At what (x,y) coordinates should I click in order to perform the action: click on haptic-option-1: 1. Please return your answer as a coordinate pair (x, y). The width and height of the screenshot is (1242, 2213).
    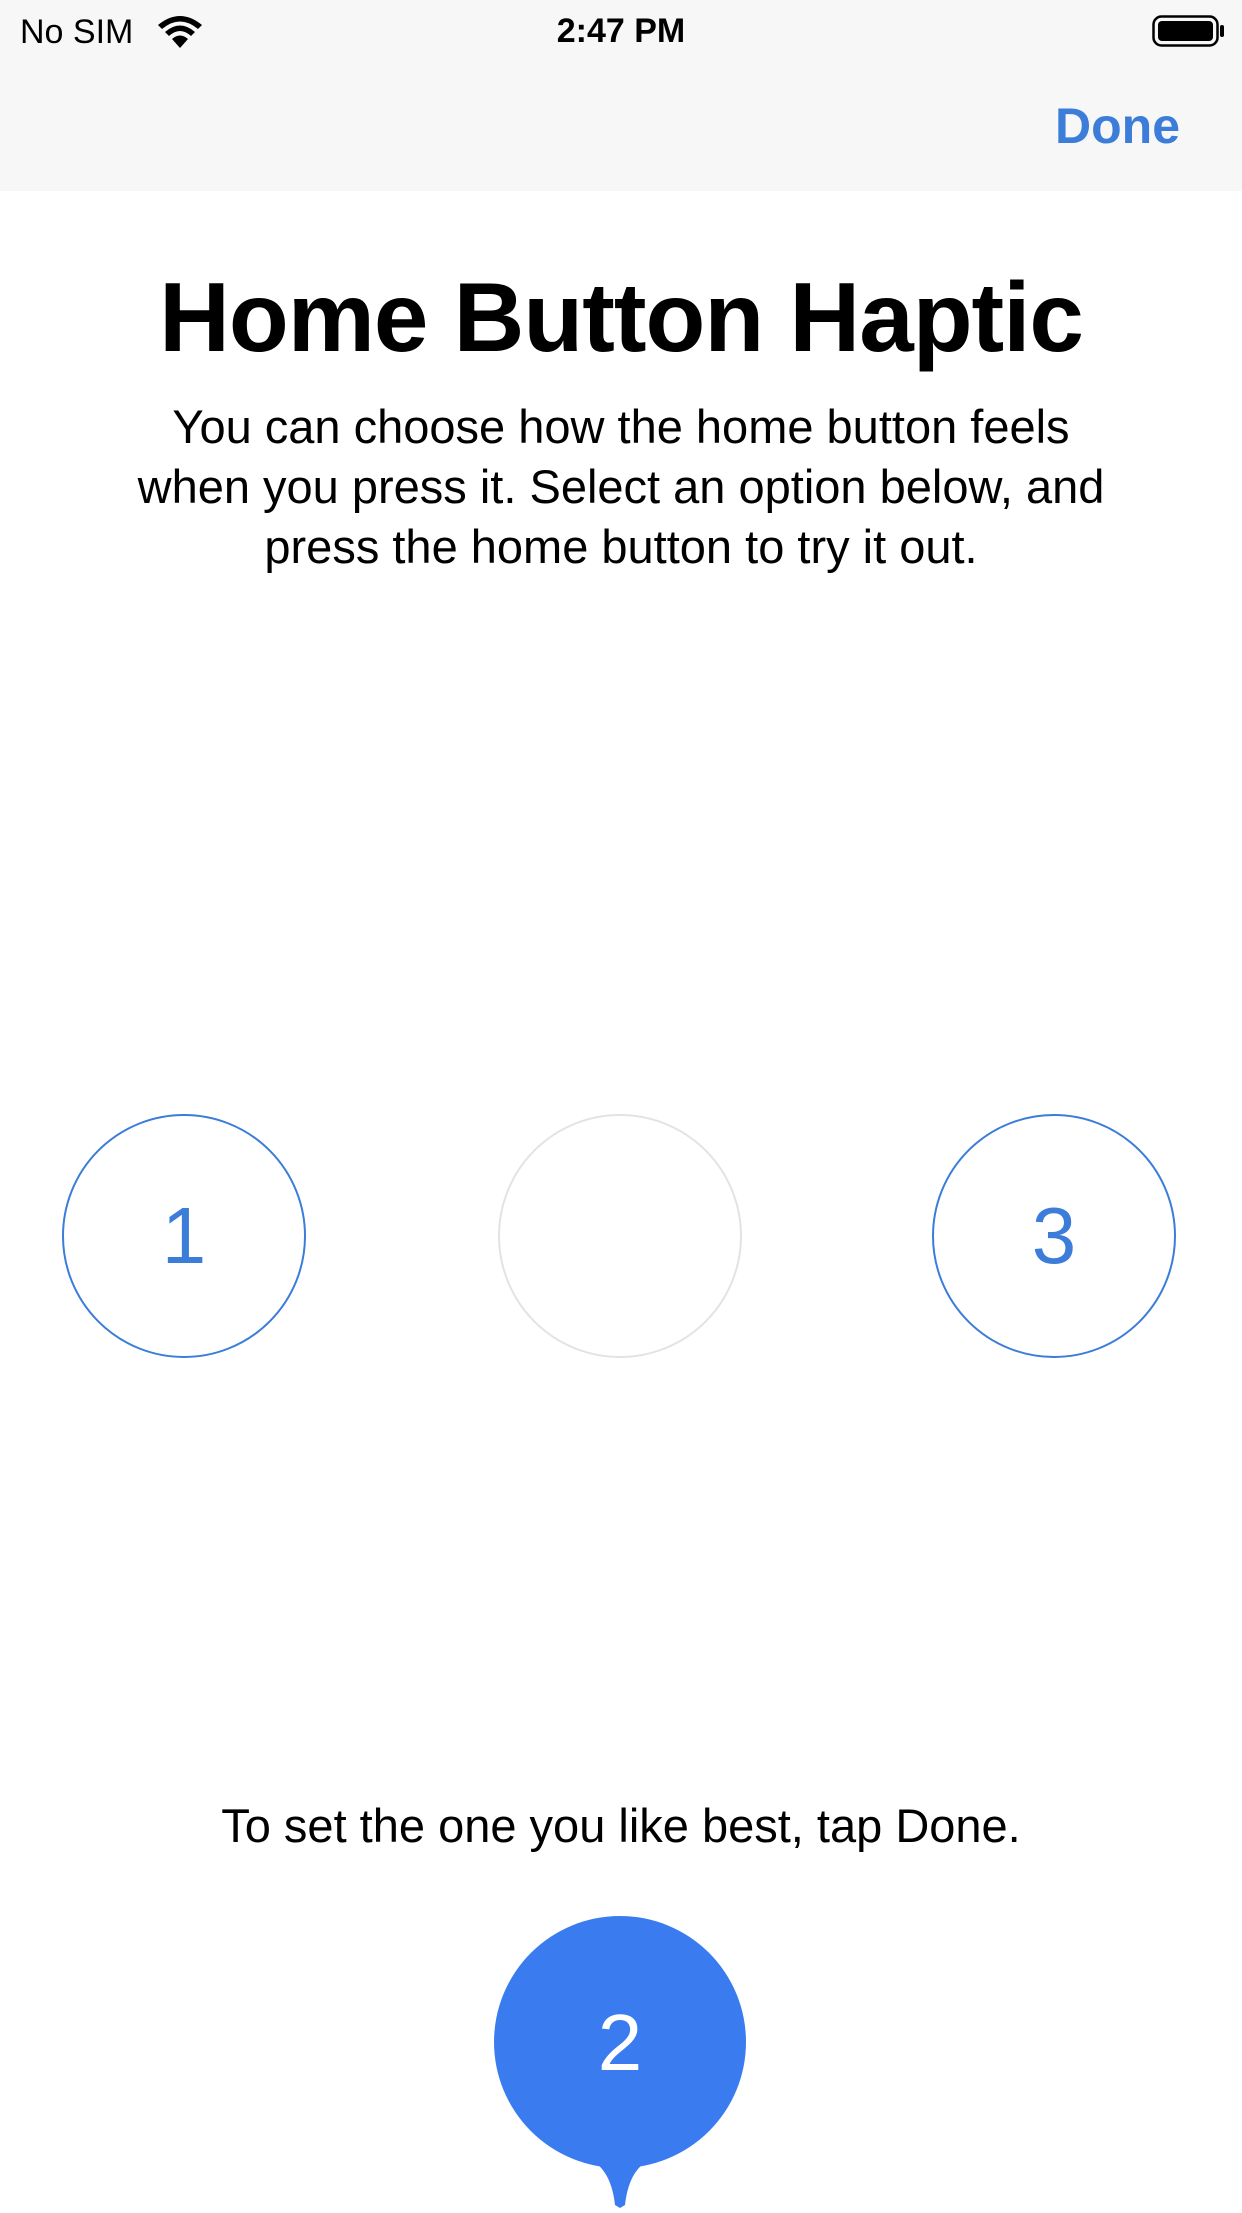
    Looking at the image, I should click on (184, 1236).